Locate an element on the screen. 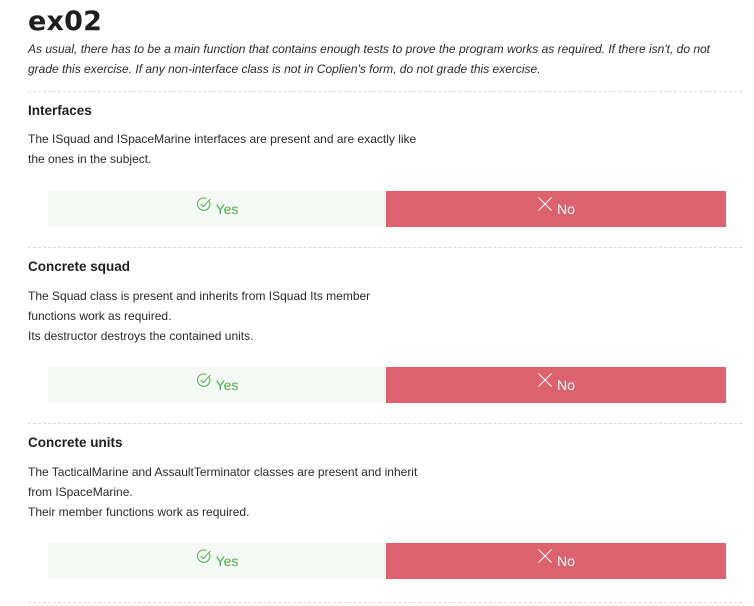  description-line: from ISpaceMarine. is located at coordinates (80, 492).